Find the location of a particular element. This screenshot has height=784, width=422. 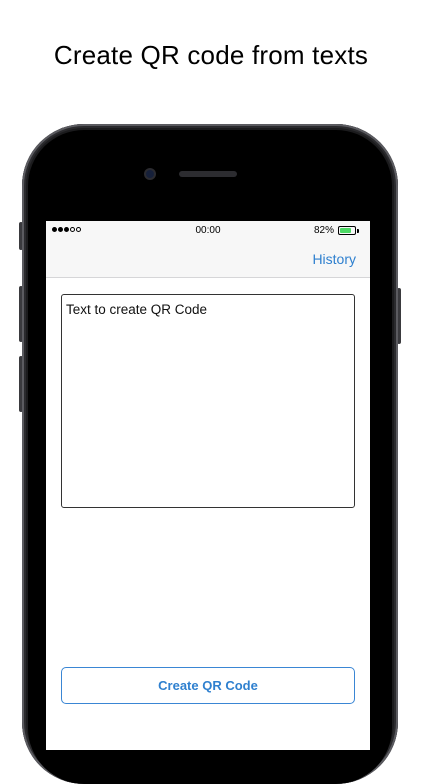

battery-level-fill is located at coordinates (346, 230).